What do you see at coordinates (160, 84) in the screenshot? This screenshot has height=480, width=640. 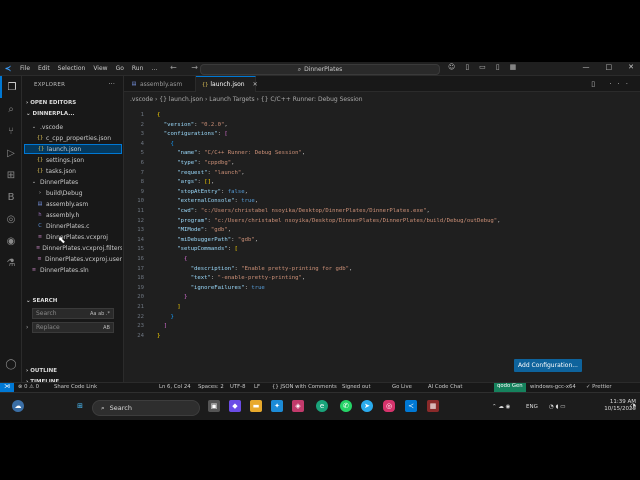 I see `tab-assembly-asm: ▤ assembly.asm` at bounding box center [160, 84].